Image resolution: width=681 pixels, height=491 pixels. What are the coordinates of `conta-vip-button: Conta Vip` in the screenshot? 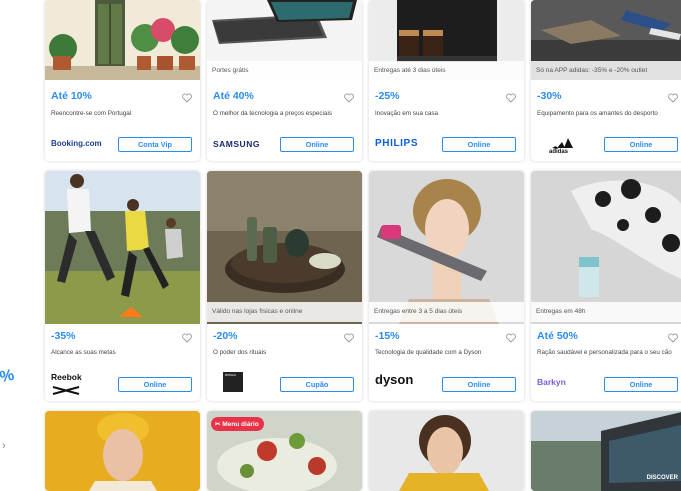 It's located at (155, 144).